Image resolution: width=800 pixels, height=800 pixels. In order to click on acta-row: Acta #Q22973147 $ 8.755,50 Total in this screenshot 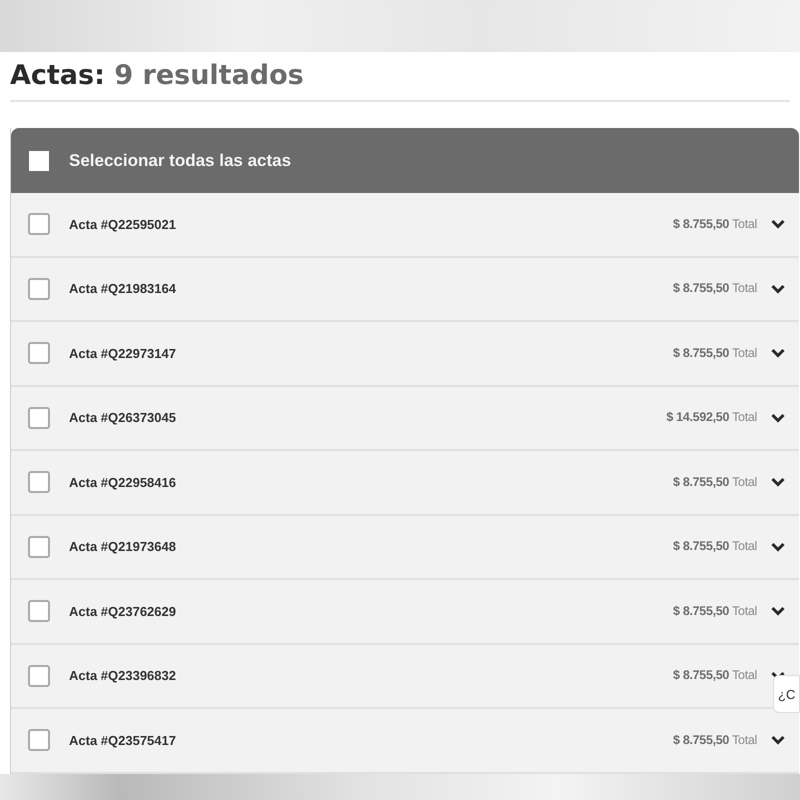, I will do `click(405, 354)`.